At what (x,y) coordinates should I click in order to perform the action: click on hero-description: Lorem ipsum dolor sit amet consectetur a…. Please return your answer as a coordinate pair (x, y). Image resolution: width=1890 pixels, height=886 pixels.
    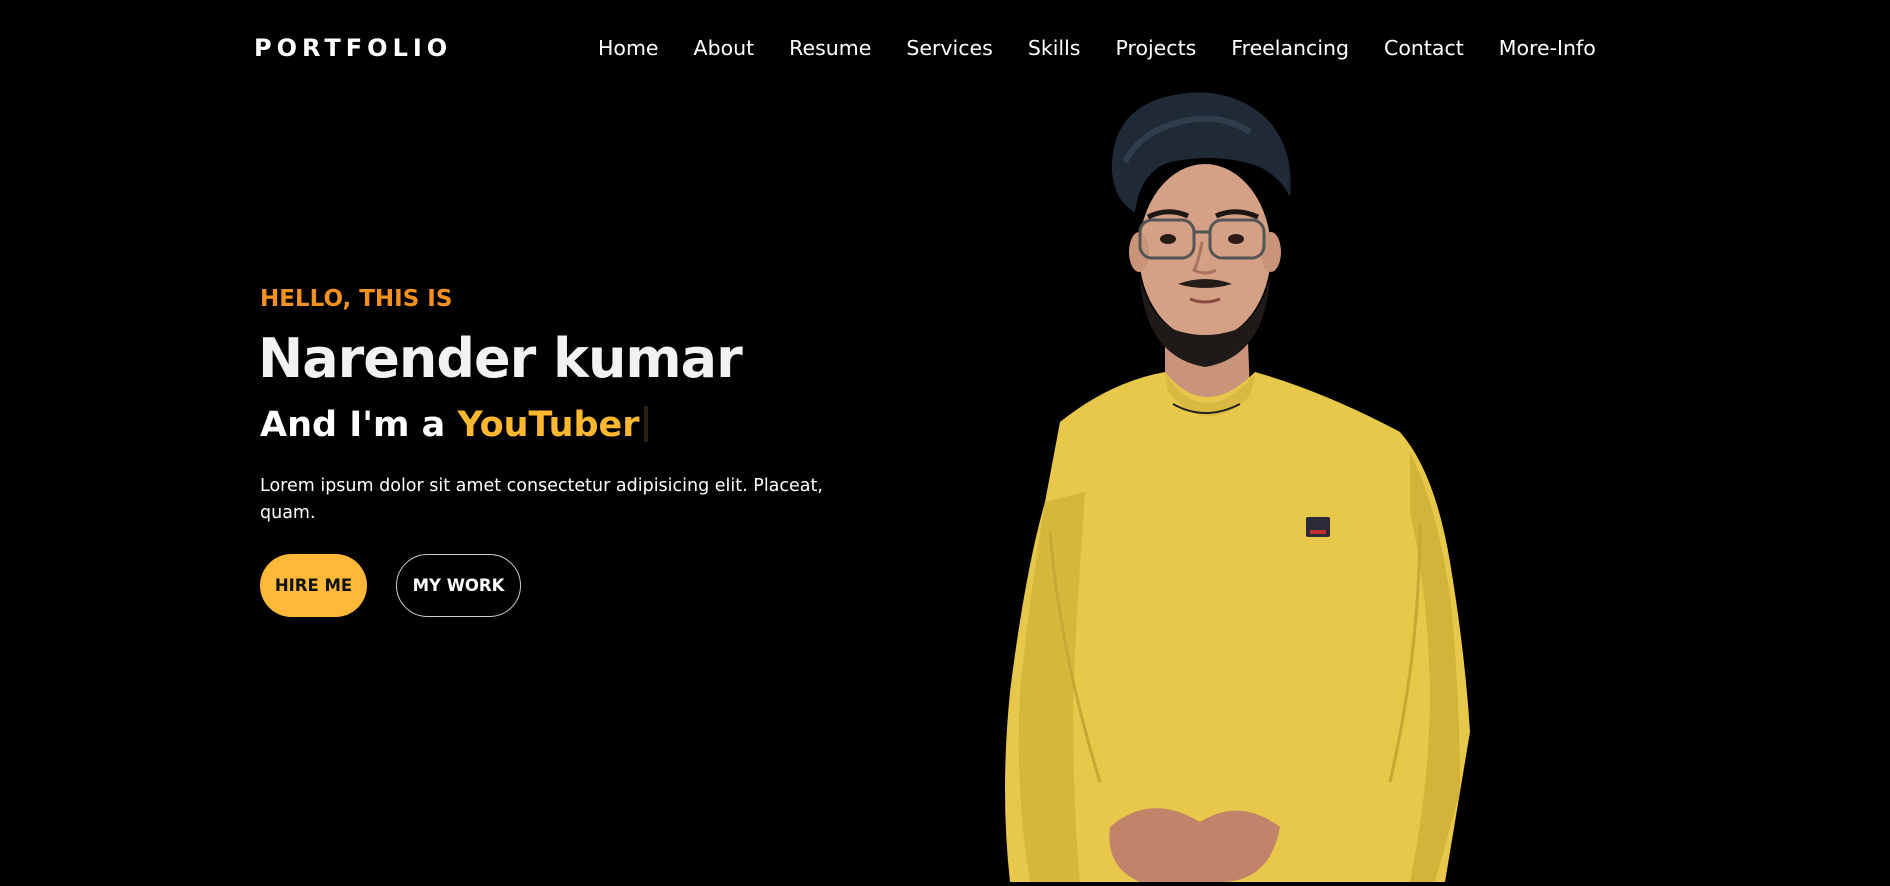
    Looking at the image, I should click on (541, 499).